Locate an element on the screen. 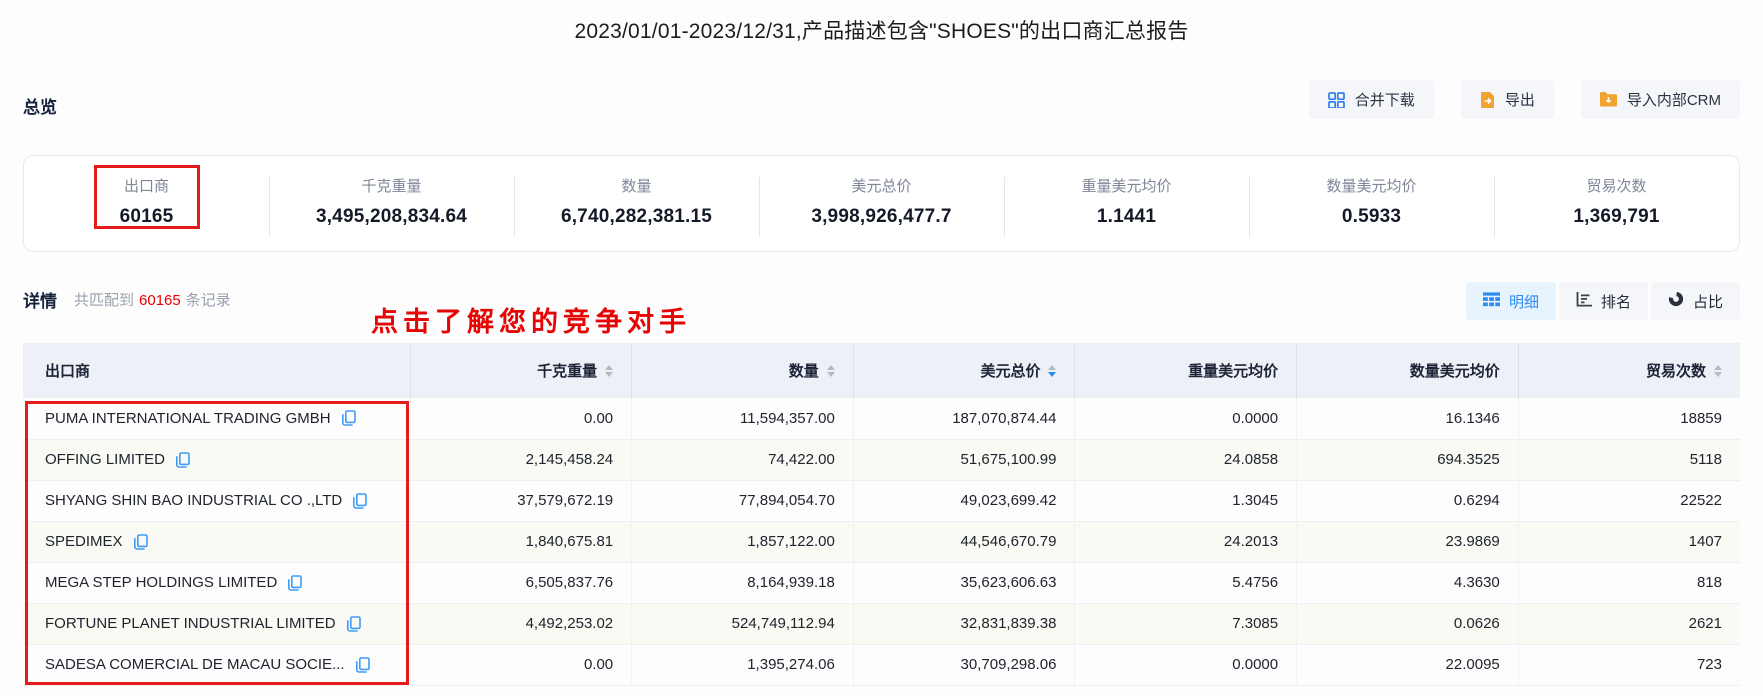  column-label: 数量美元均价 is located at coordinates (1454, 371).